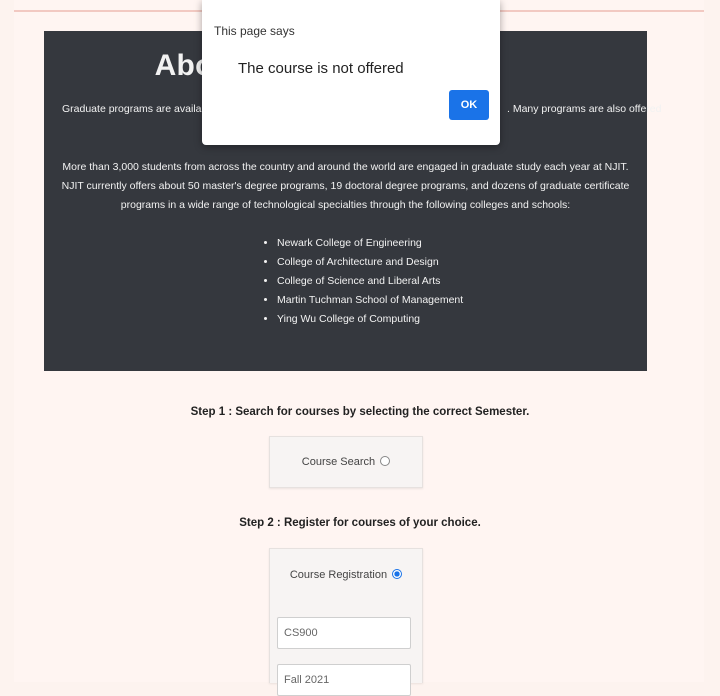  What do you see at coordinates (397, 574) in the screenshot?
I see `course-registration-radio` at bounding box center [397, 574].